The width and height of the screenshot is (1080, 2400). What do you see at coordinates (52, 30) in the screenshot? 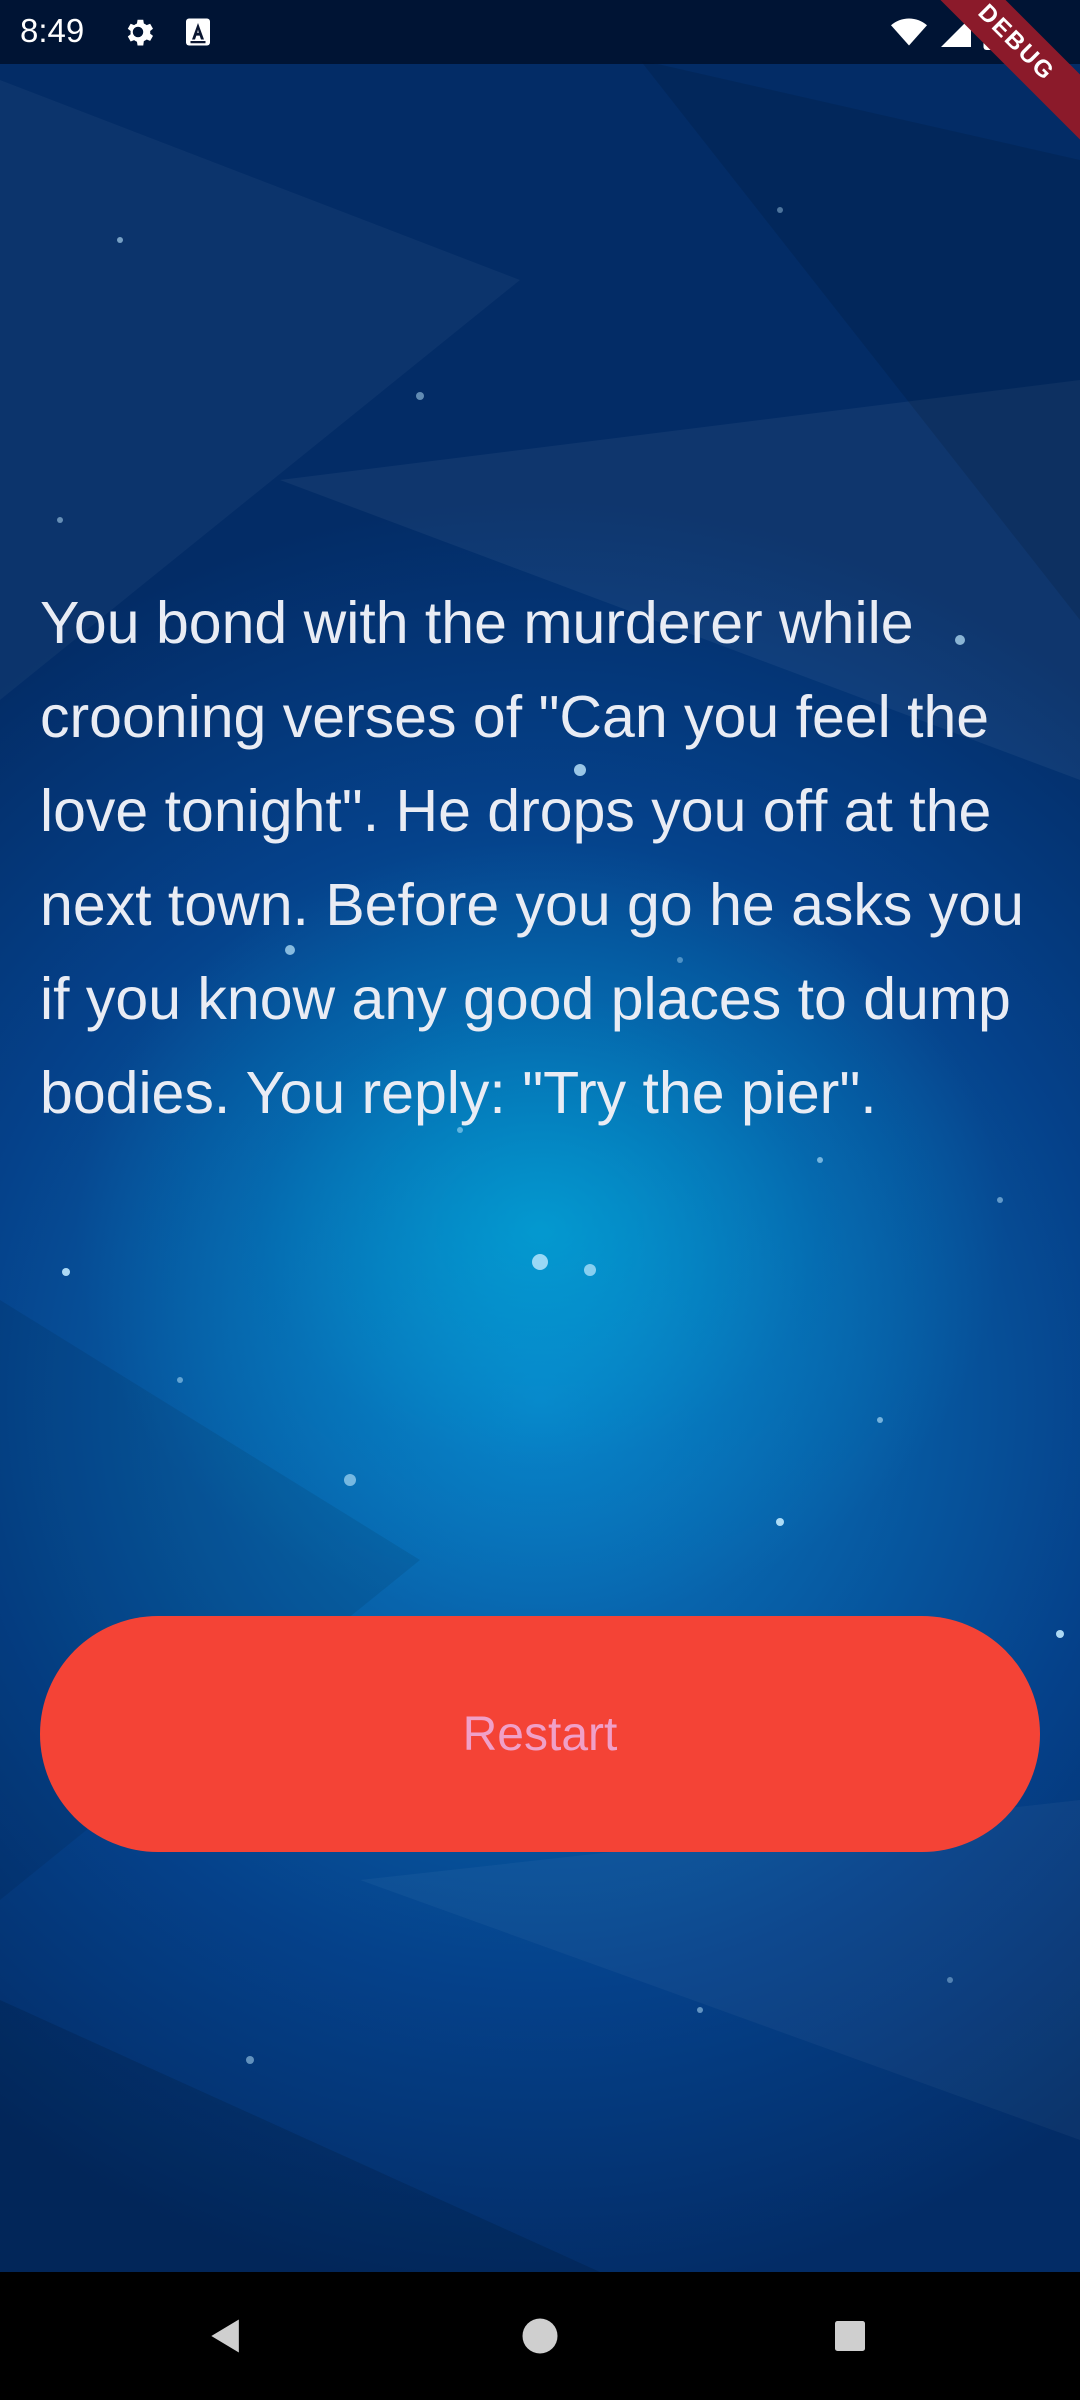
I see `status-time: 8:49` at bounding box center [52, 30].